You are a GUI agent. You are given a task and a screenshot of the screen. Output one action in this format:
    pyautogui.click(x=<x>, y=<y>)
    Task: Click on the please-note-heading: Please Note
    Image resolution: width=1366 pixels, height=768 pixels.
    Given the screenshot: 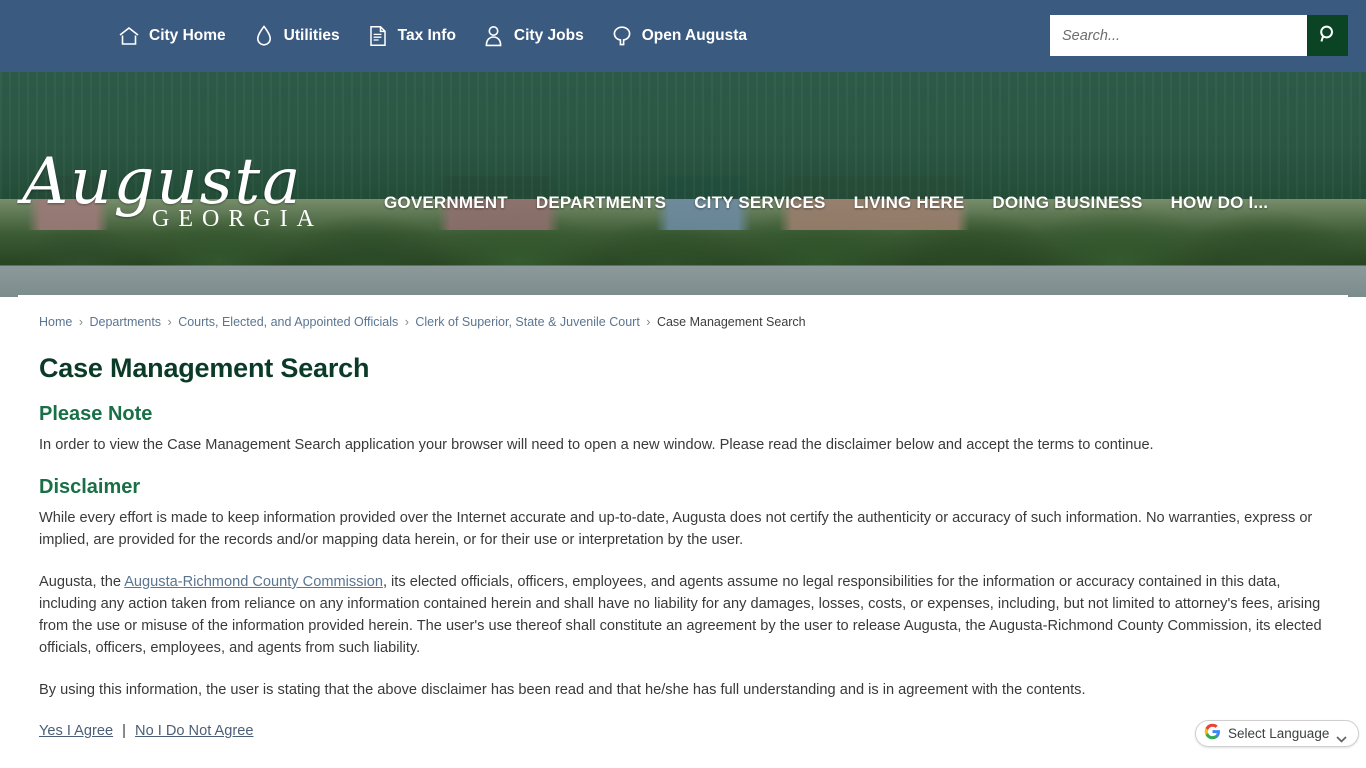 What is the action you would take?
    pyautogui.click(x=96, y=414)
    